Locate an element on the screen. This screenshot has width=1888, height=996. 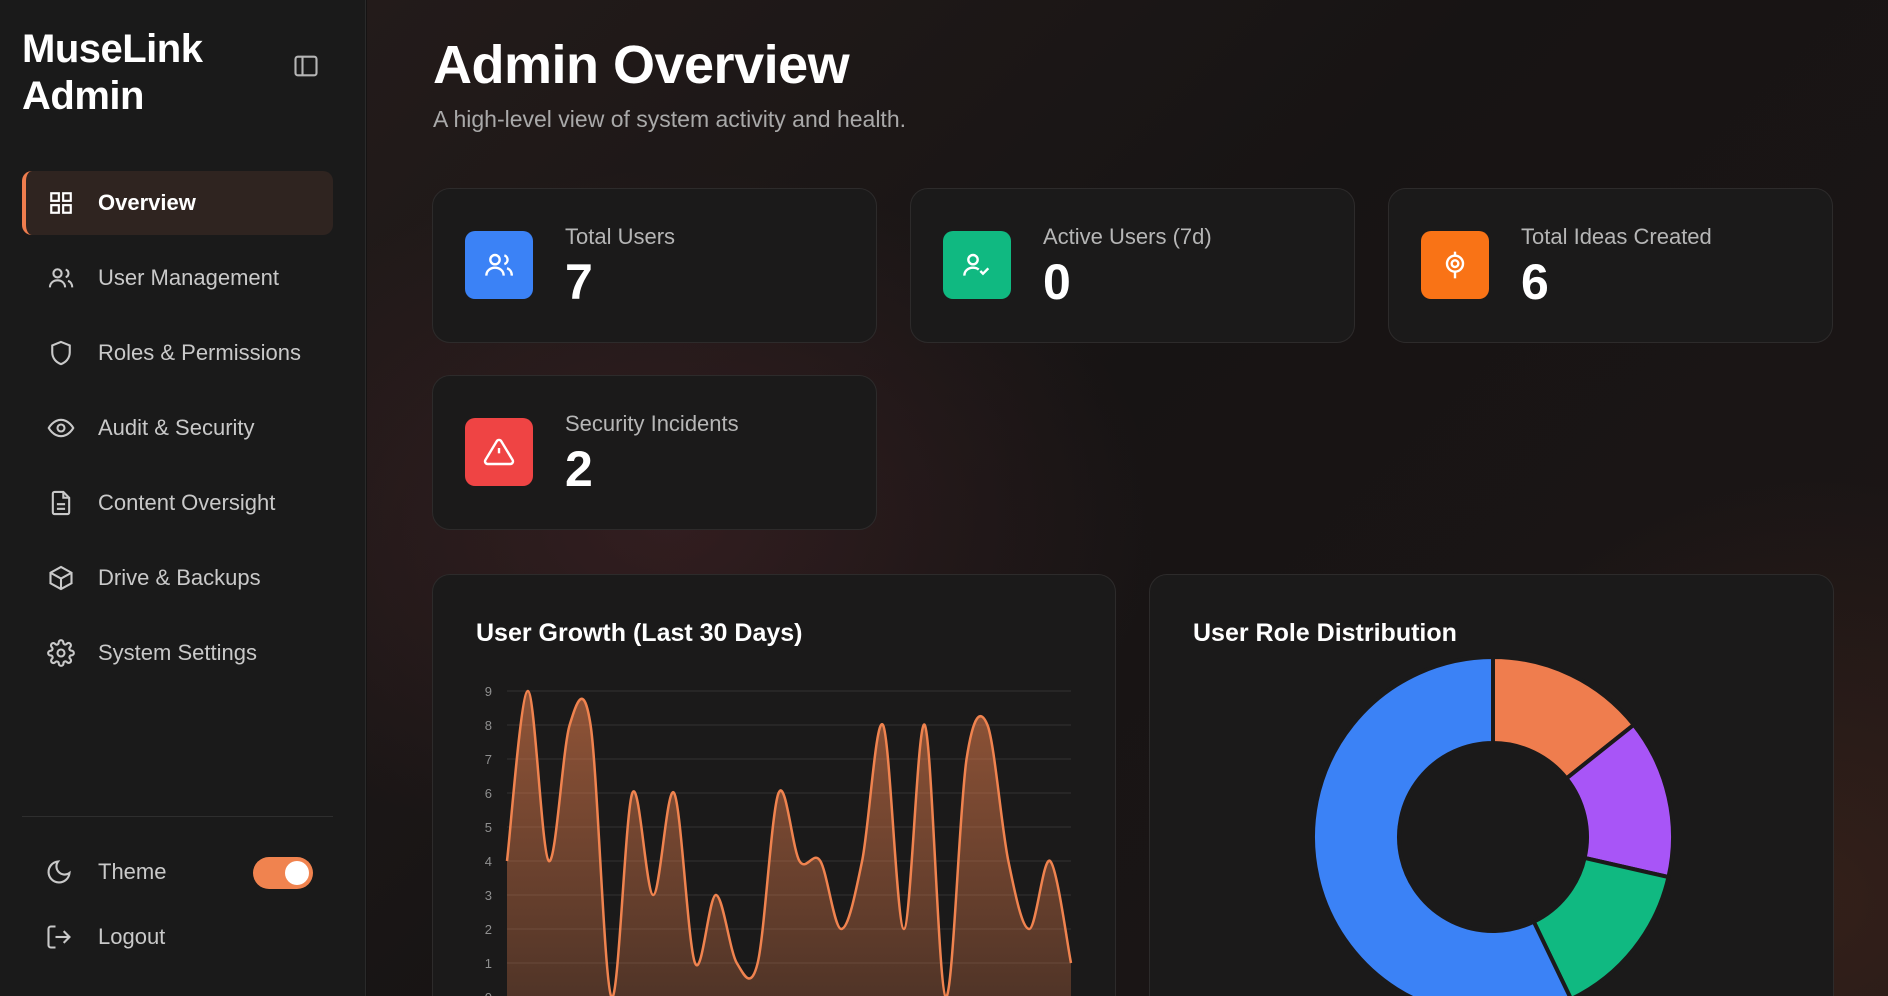
y-tick-label: 9 is located at coordinates (488, 691).